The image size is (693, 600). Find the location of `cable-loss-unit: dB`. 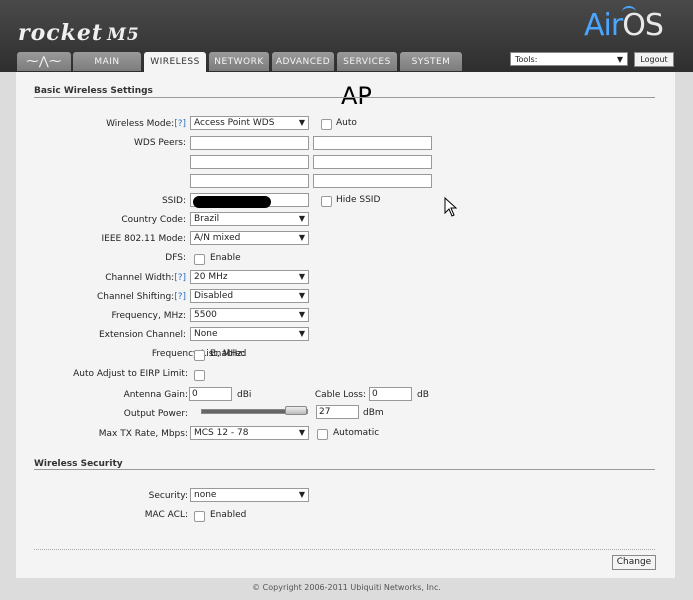

cable-loss-unit: dB is located at coordinates (423, 395).